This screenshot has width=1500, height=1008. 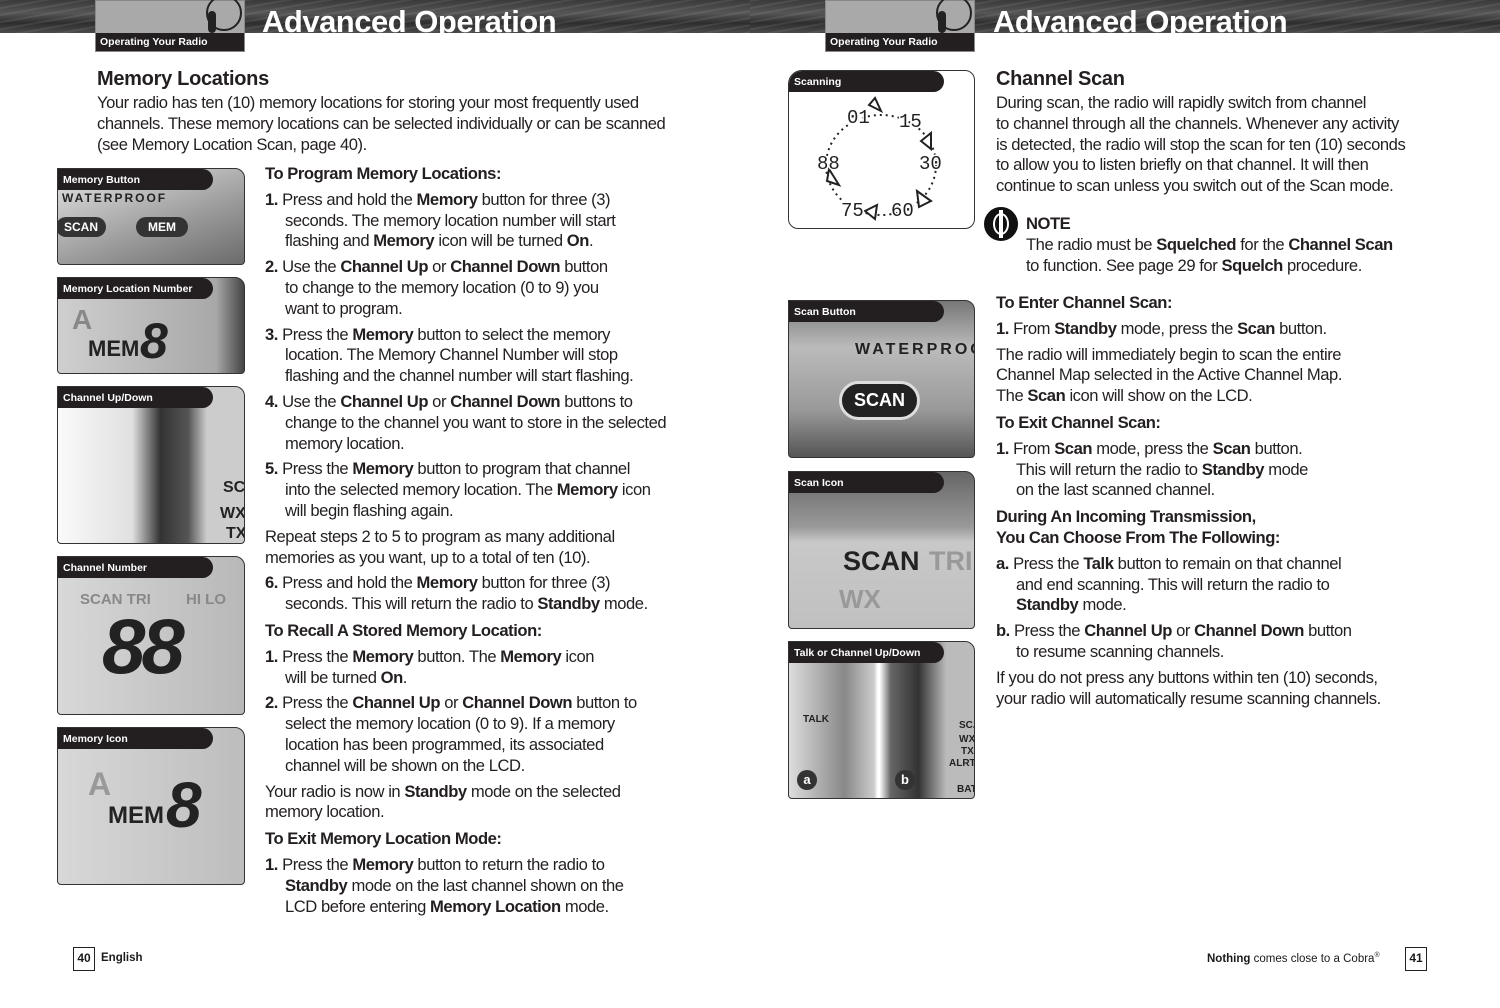 I want to click on figure-scan-button: Scan Button WATERPROOF SCAN, so click(x=881, y=379).